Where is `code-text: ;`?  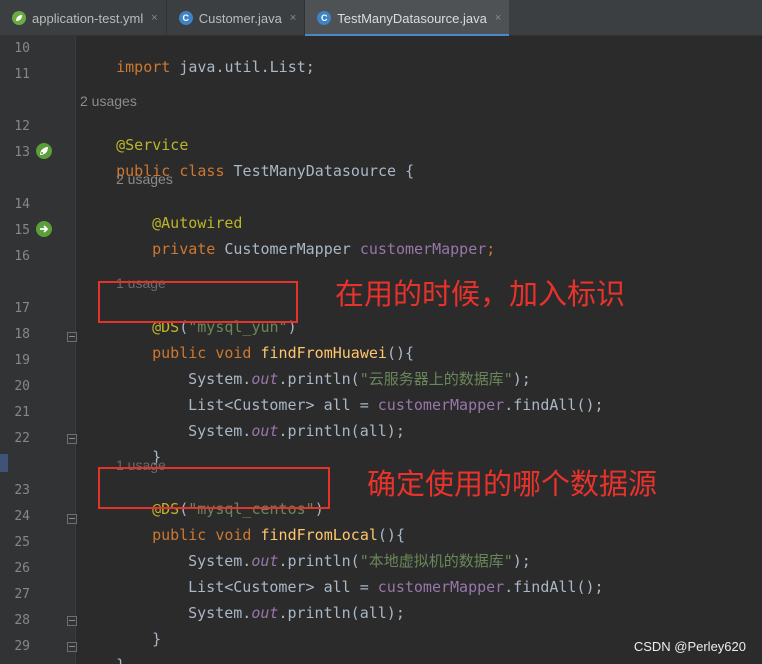
code-text: ; is located at coordinates (491, 249).